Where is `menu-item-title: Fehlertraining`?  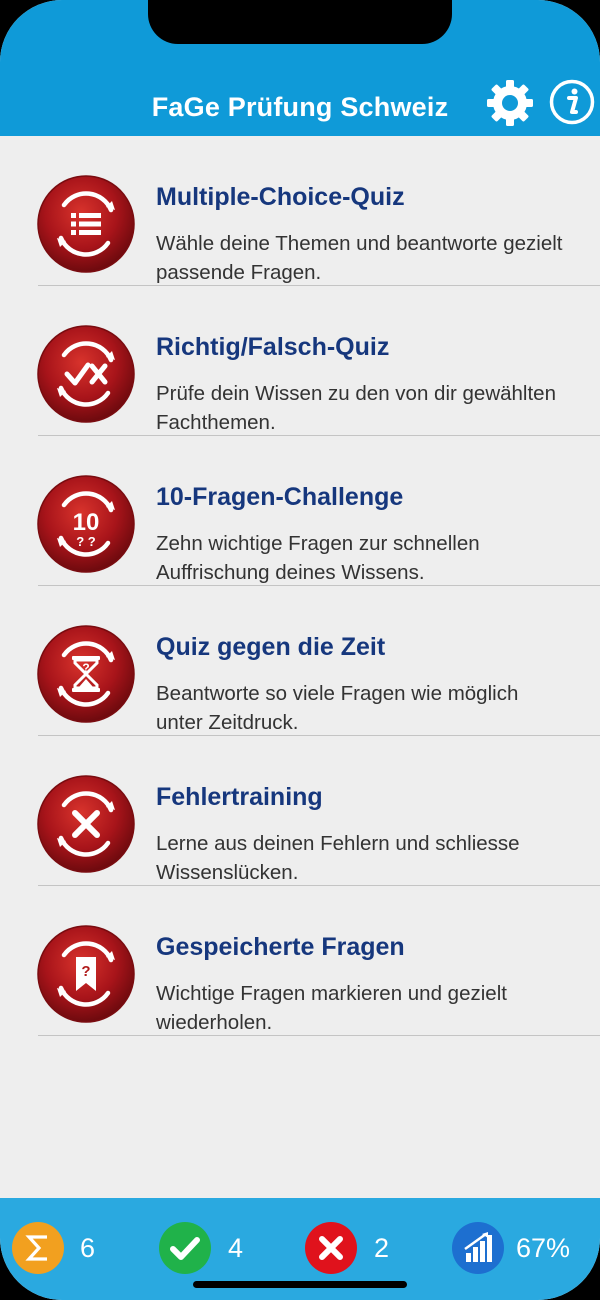 menu-item-title: Fehlertraining is located at coordinates (239, 797).